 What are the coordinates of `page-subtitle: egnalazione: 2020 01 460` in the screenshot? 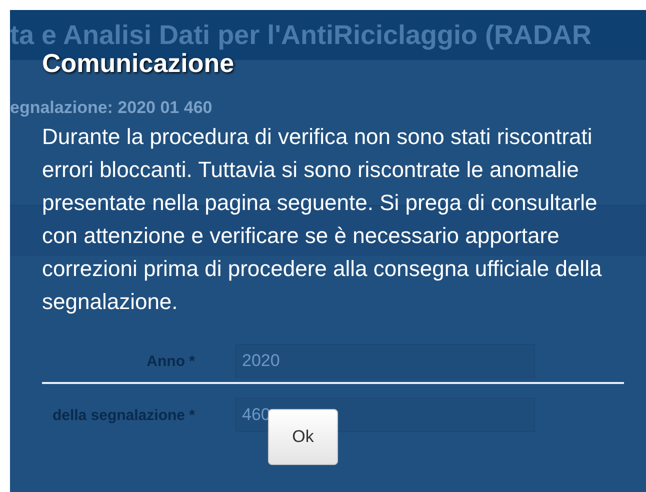 It's located at (112, 108).